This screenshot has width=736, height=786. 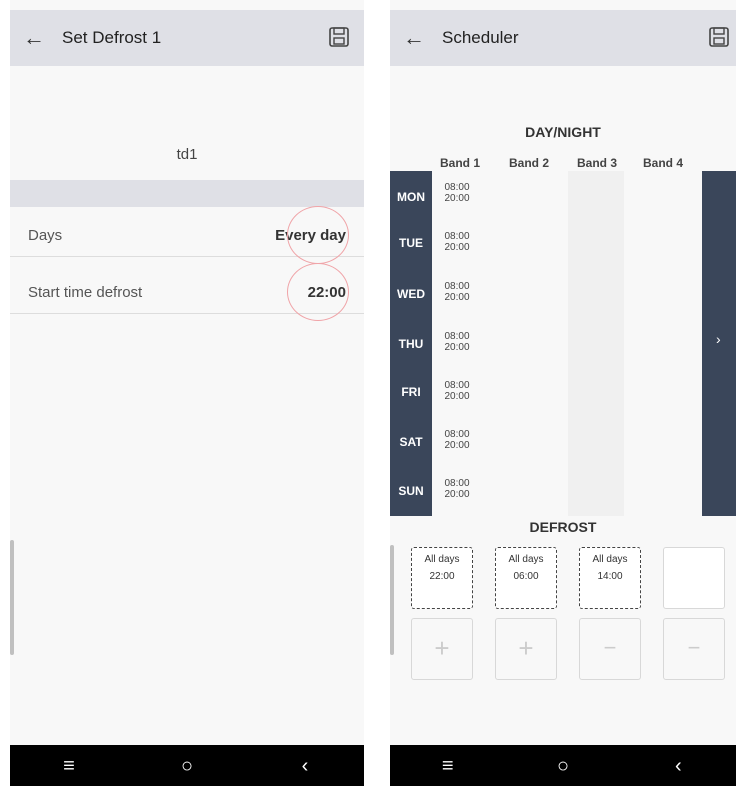 I want to click on defrost-slot: All days 06:00, so click(x=526, y=578).